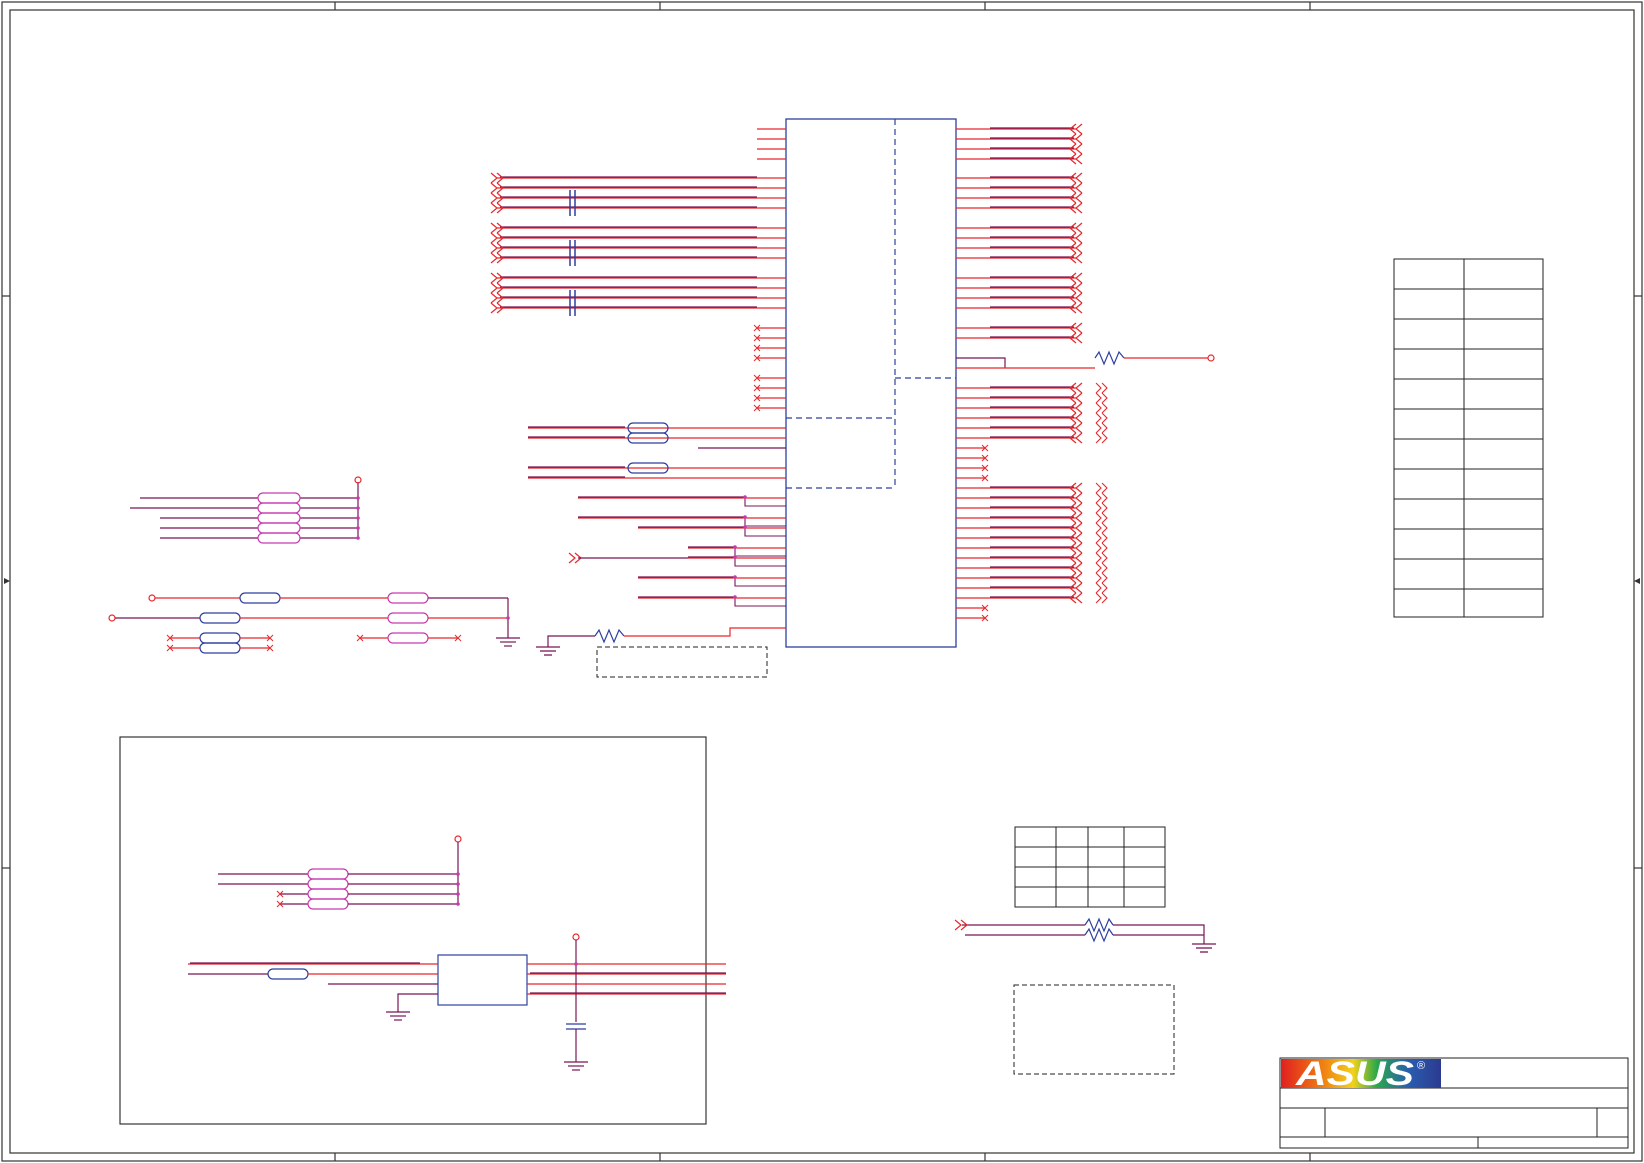 The height and width of the screenshot is (1163, 1644). I want to click on note-box-lower, so click(1094, 1029).